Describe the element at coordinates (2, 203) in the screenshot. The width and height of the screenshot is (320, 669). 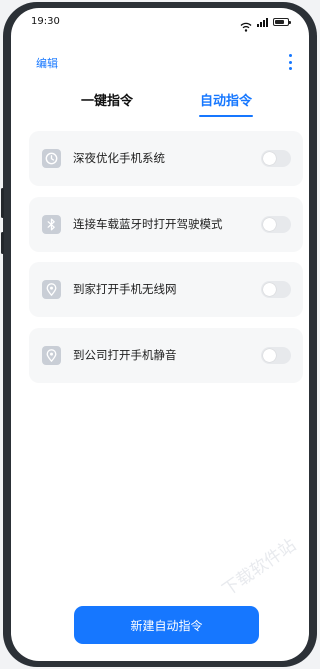
I see `volume-button` at that location.